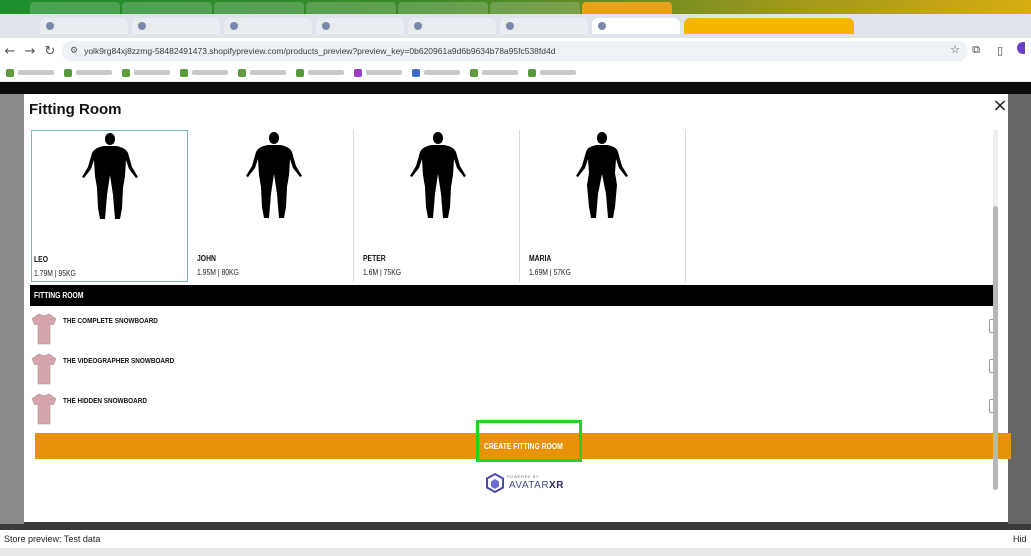  Describe the element at coordinates (513, 329) in the screenshot. I see `fitting-room-item: THE COMPLETE SNOWBOARD` at that location.